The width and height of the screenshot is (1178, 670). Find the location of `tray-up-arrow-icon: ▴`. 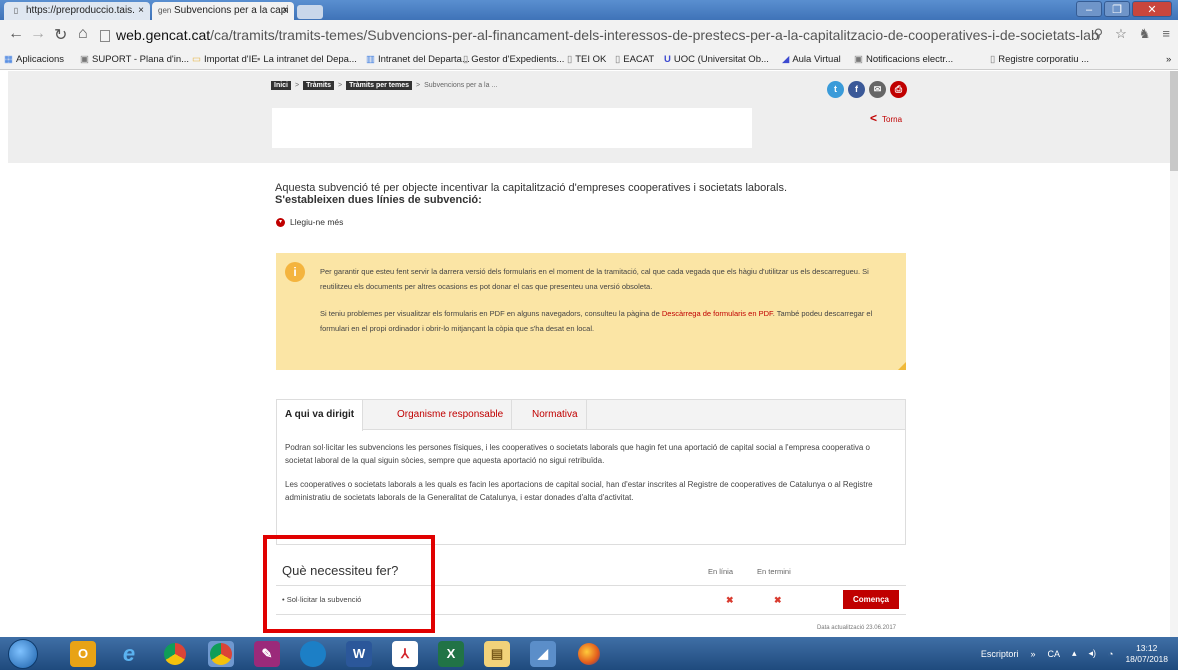

tray-up-arrow-icon: ▴ is located at coordinates (1074, 653).